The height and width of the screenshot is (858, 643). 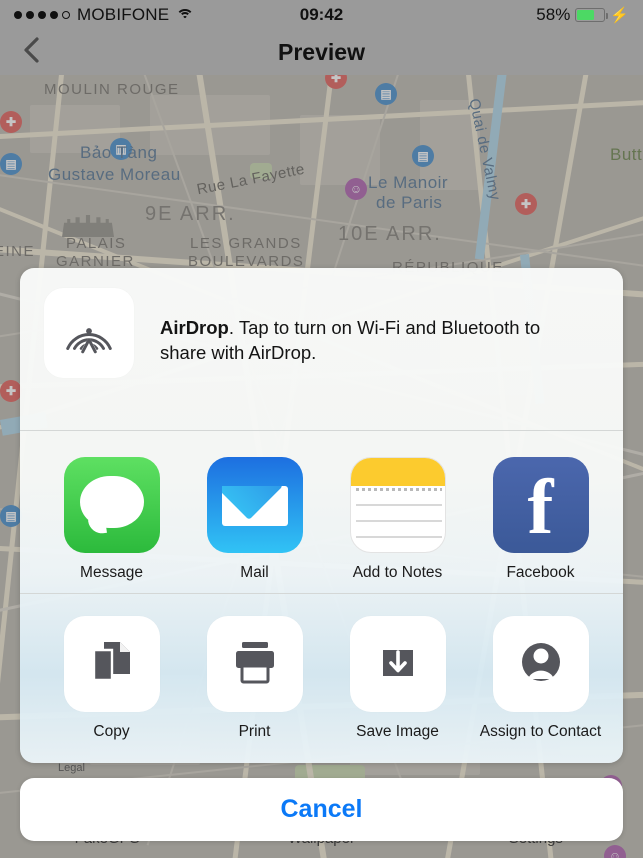 I want to click on messages-app-icon, so click(x=111, y=505).